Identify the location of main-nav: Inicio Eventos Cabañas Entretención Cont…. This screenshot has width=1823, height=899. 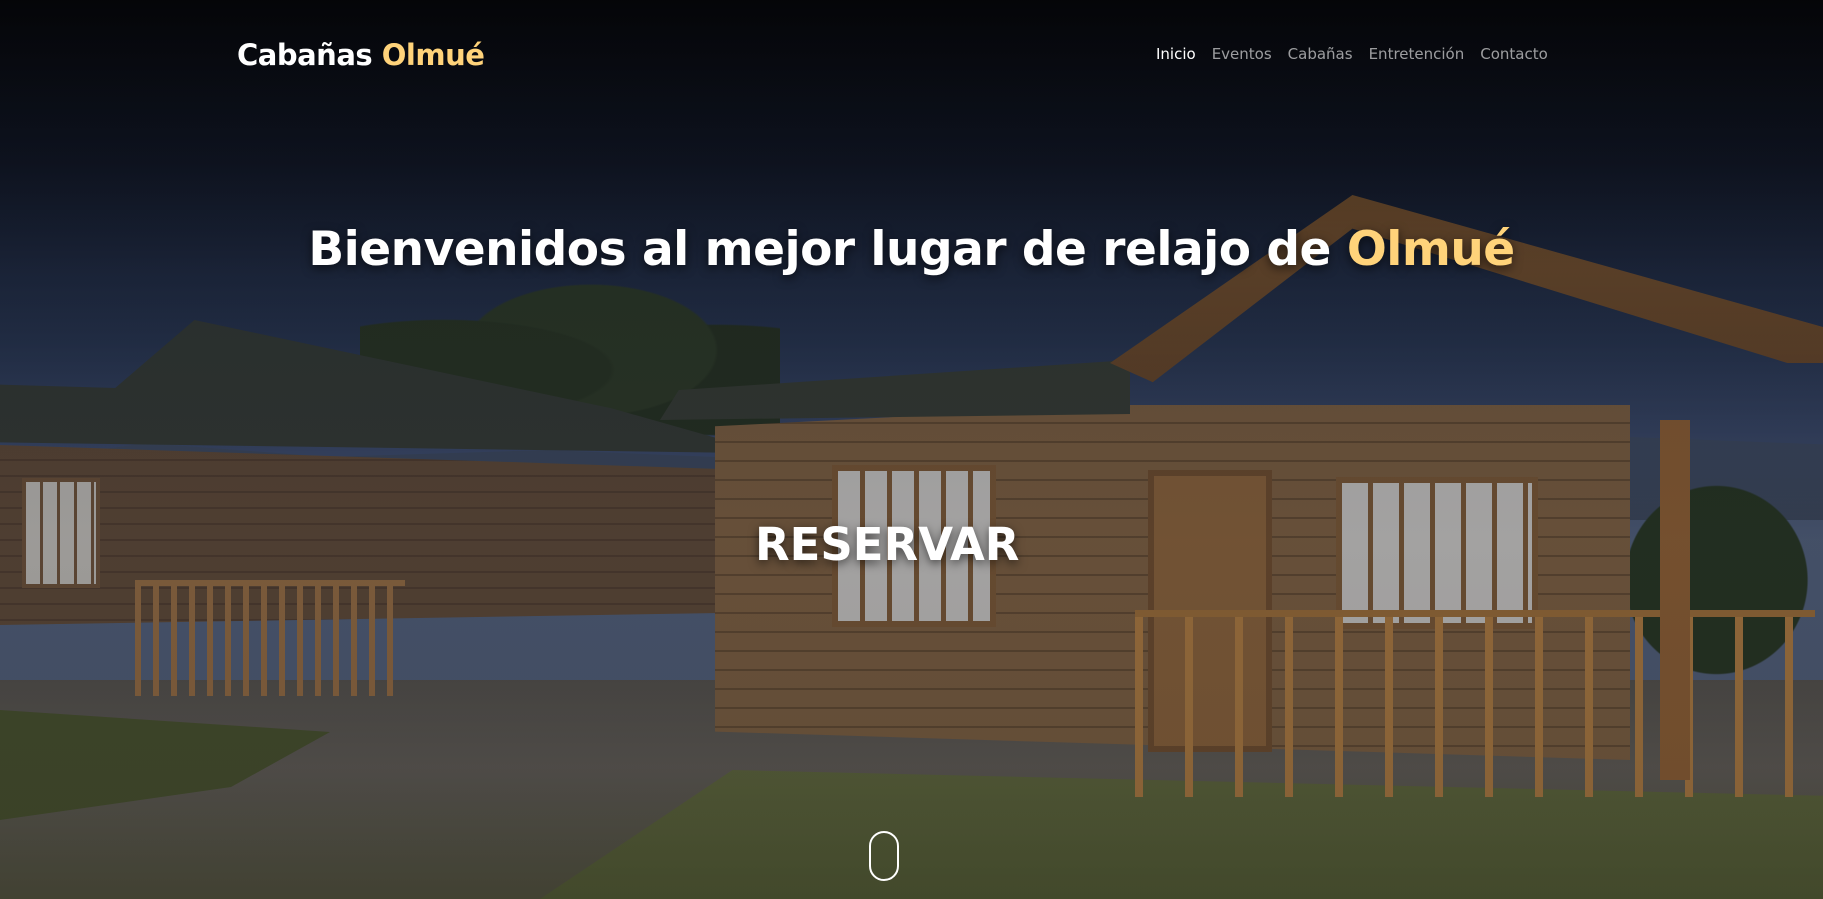
(1352, 54).